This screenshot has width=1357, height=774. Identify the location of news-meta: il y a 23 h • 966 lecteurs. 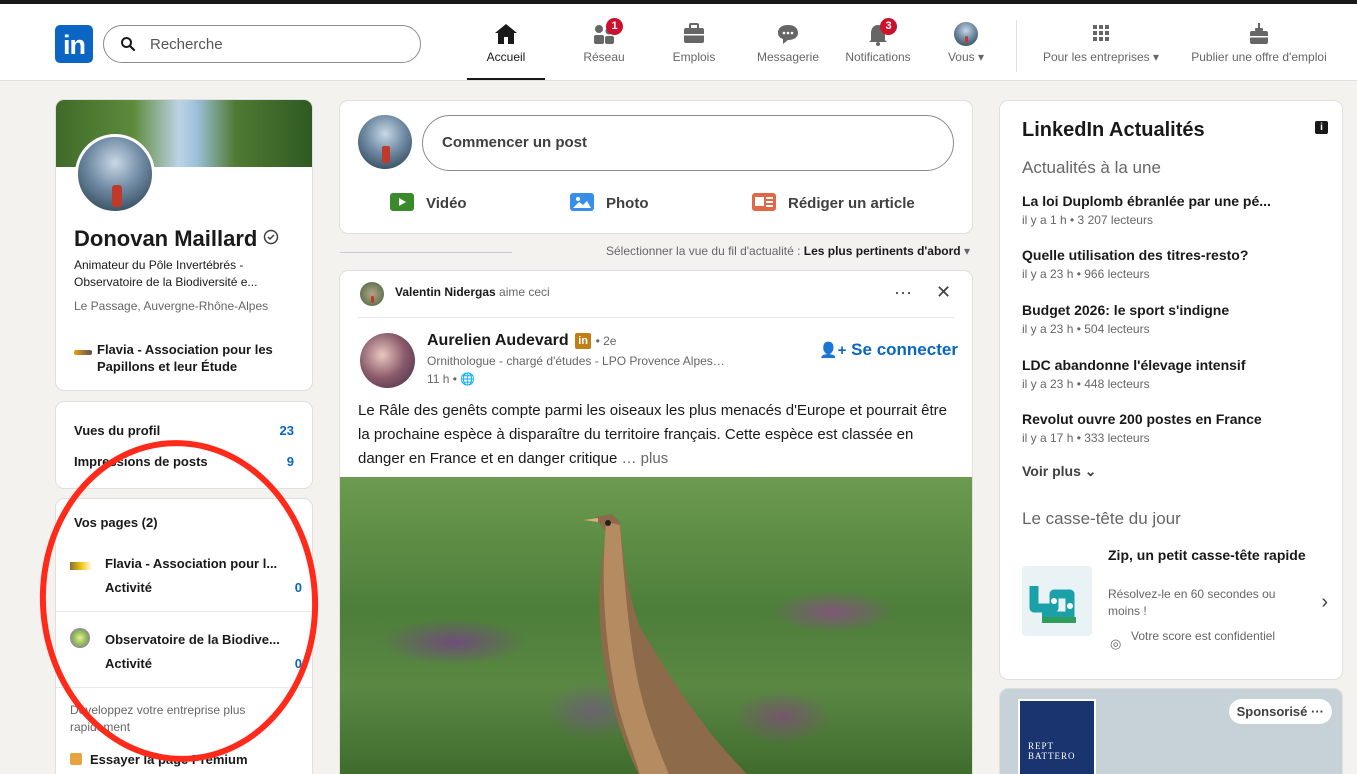
(1086, 274).